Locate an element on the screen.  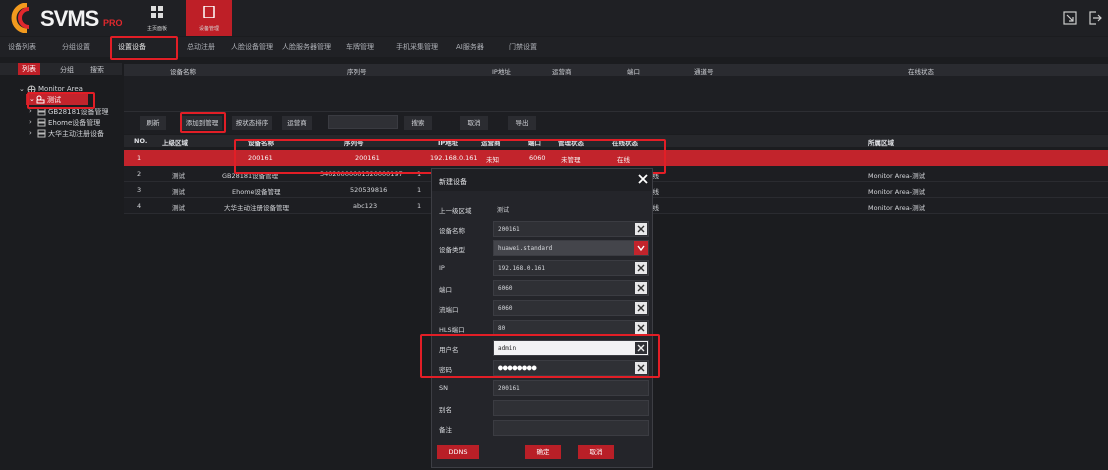
dialog-title-bar: 新建设备 is located at coordinates (542, 180).